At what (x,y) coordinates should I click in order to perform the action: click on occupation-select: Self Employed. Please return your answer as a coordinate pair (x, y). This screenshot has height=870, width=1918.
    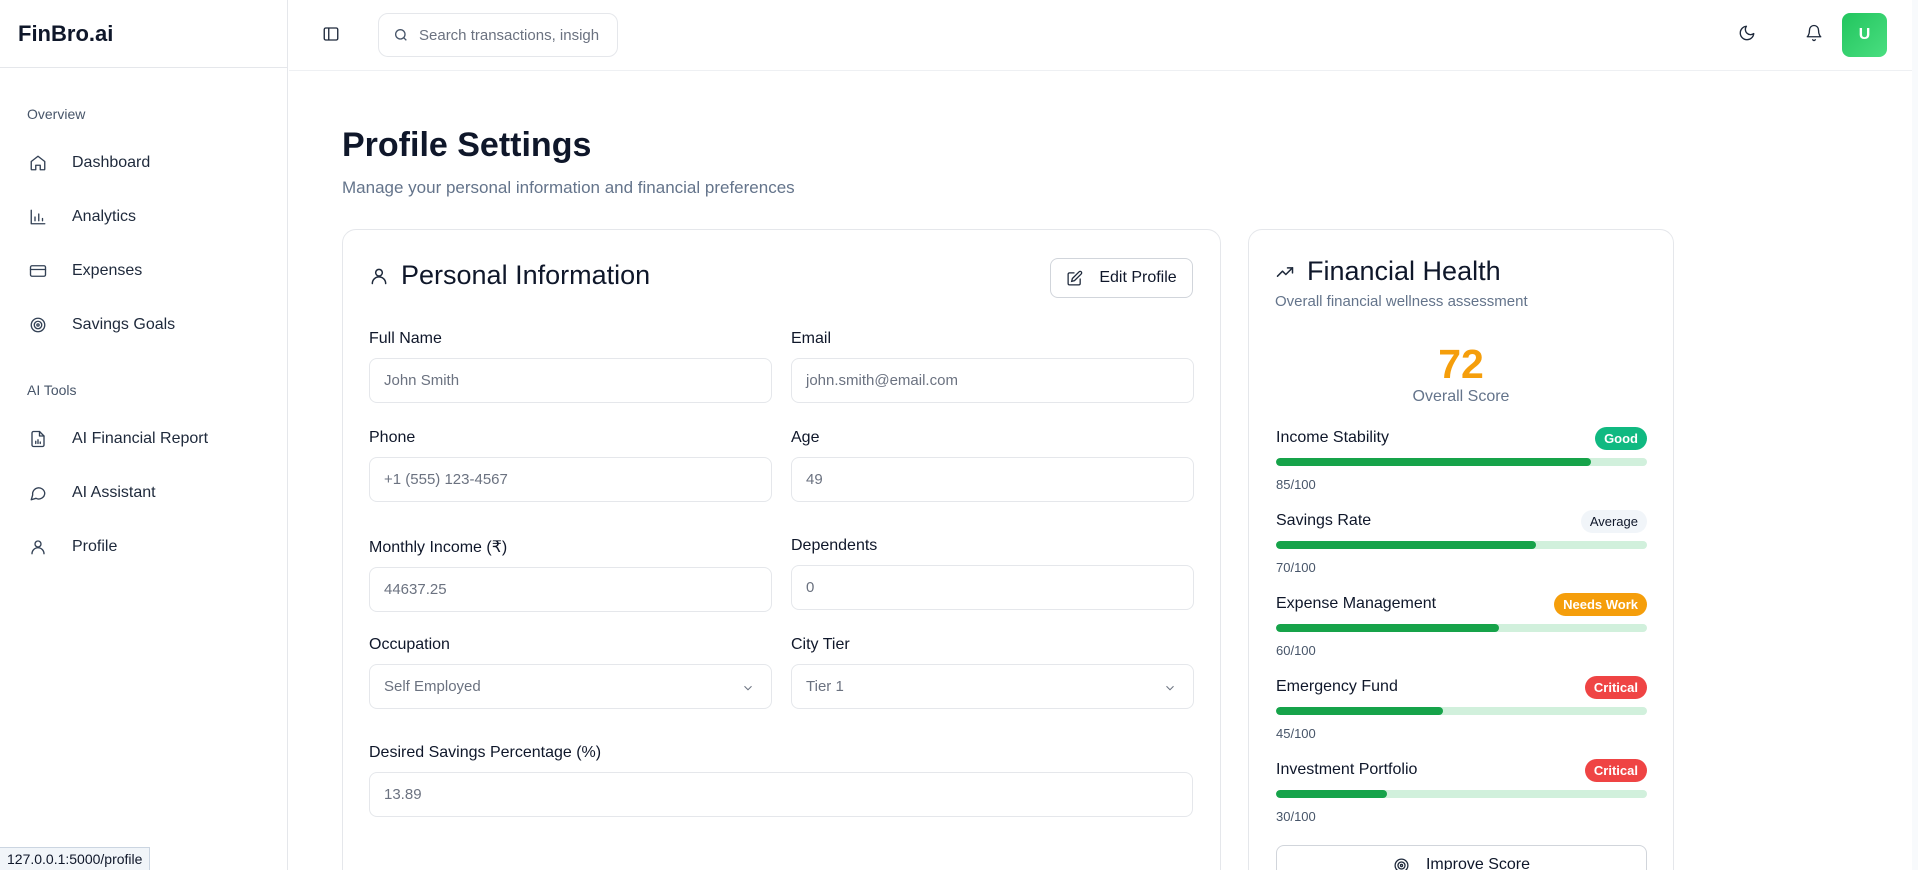
    Looking at the image, I should click on (570, 686).